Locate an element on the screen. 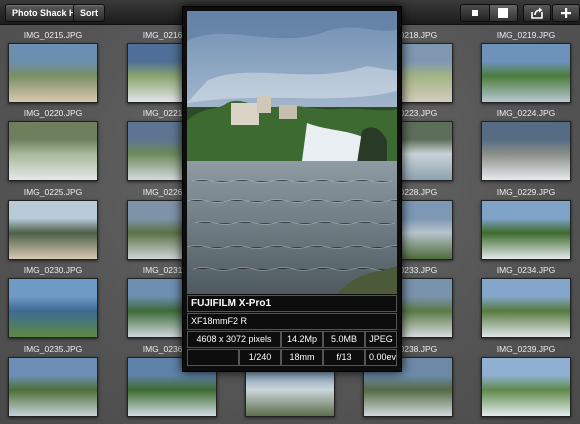 The width and height of the screenshot is (580, 424). sort-button: Sort is located at coordinates (89, 13).